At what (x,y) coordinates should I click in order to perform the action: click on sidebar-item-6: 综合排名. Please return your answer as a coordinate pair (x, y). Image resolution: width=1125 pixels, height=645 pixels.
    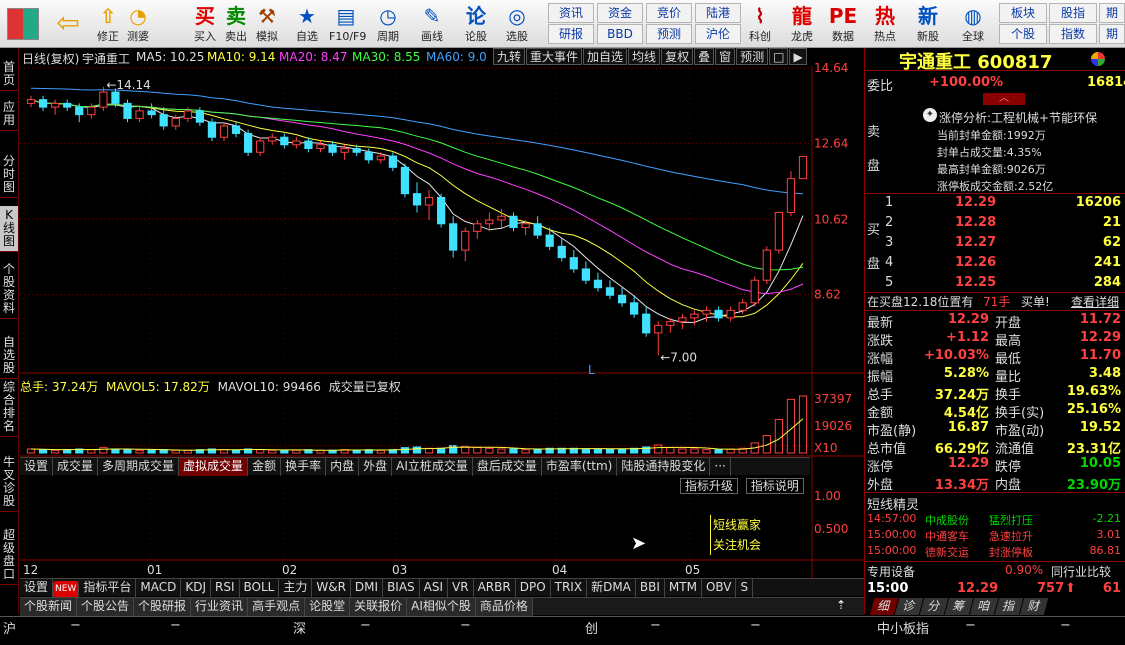
    Looking at the image, I should click on (9, 407).